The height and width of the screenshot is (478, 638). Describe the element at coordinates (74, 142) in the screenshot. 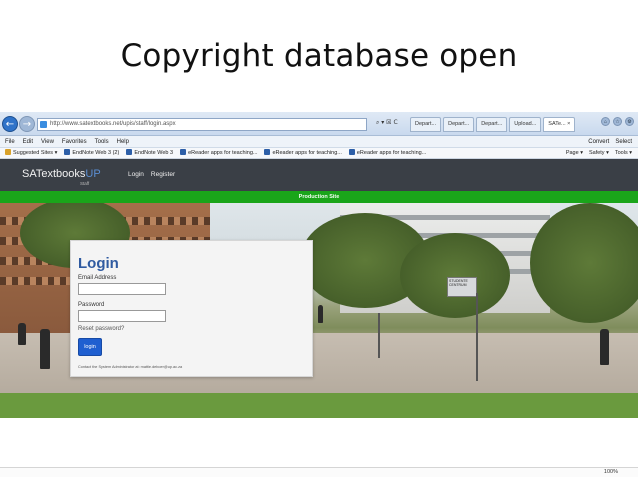

I see `menu-favorites: Favorites` at that location.